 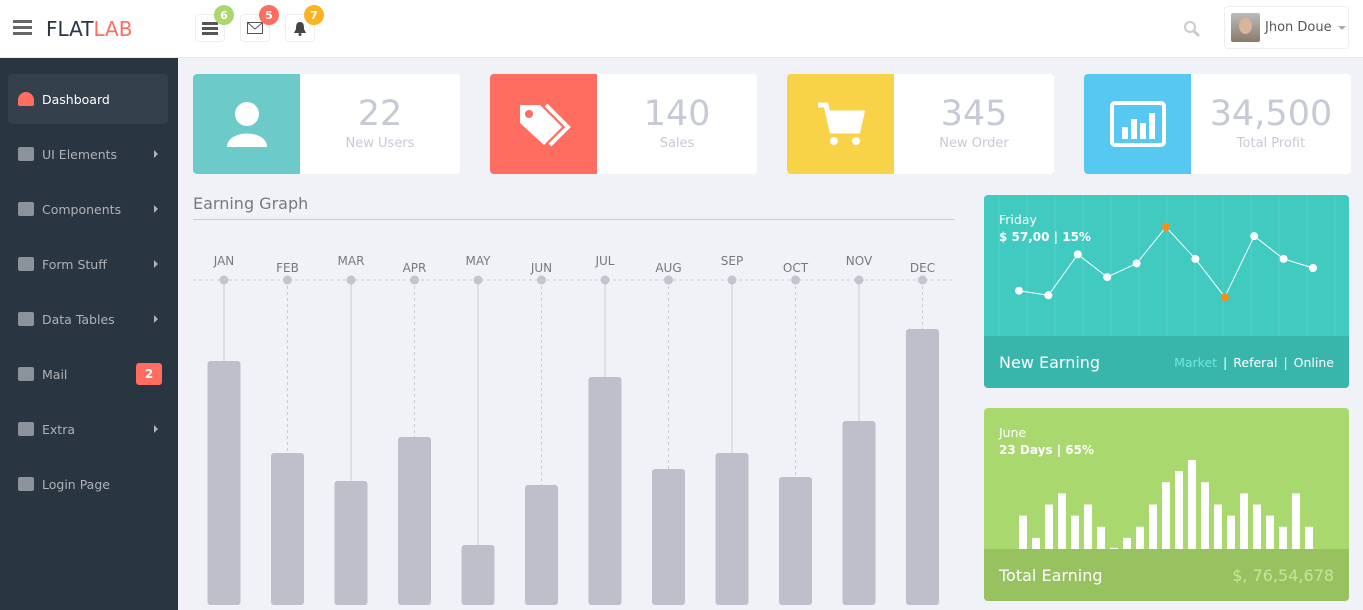 I want to click on sidebar-item-mail: Mail 2, so click(x=88, y=374).